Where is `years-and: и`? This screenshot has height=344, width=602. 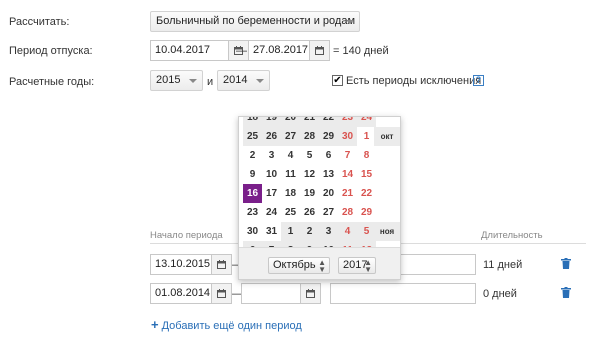 years-and: и is located at coordinates (210, 82).